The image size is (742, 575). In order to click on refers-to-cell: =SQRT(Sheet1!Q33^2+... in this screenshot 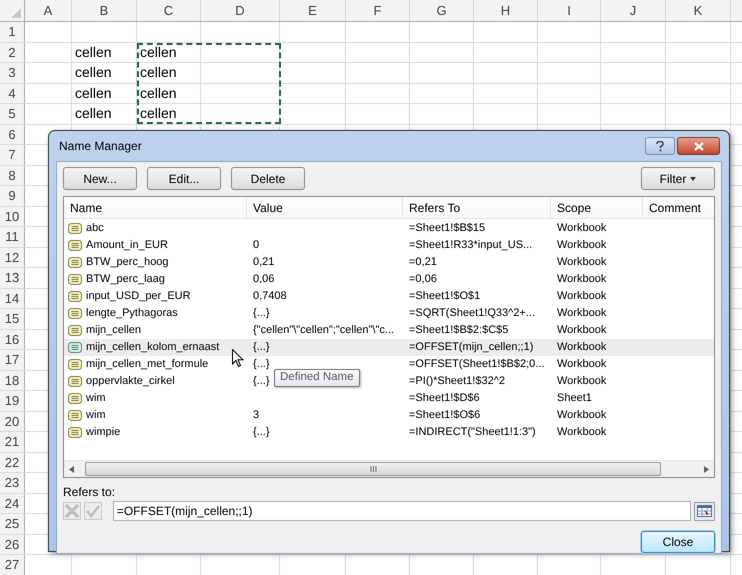, I will do `click(472, 313)`.